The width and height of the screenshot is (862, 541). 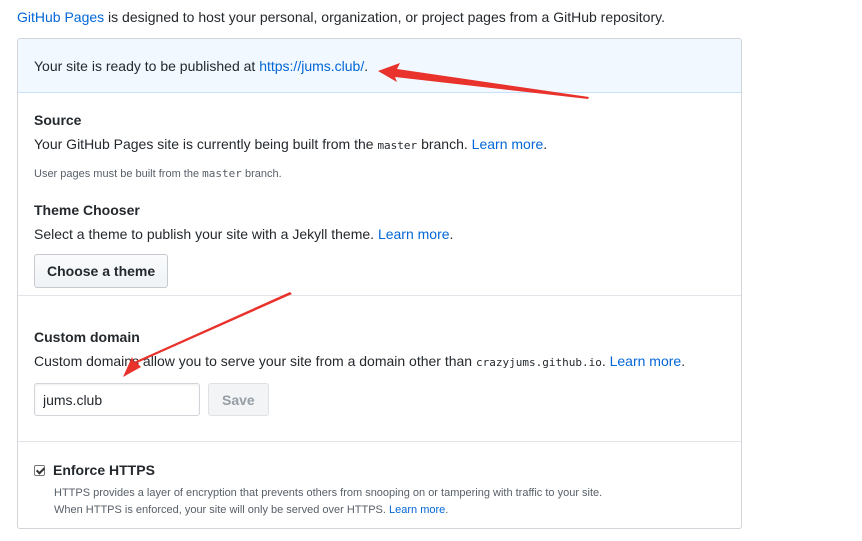 I want to click on custom-domain-period: ., so click(x=683, y=361).